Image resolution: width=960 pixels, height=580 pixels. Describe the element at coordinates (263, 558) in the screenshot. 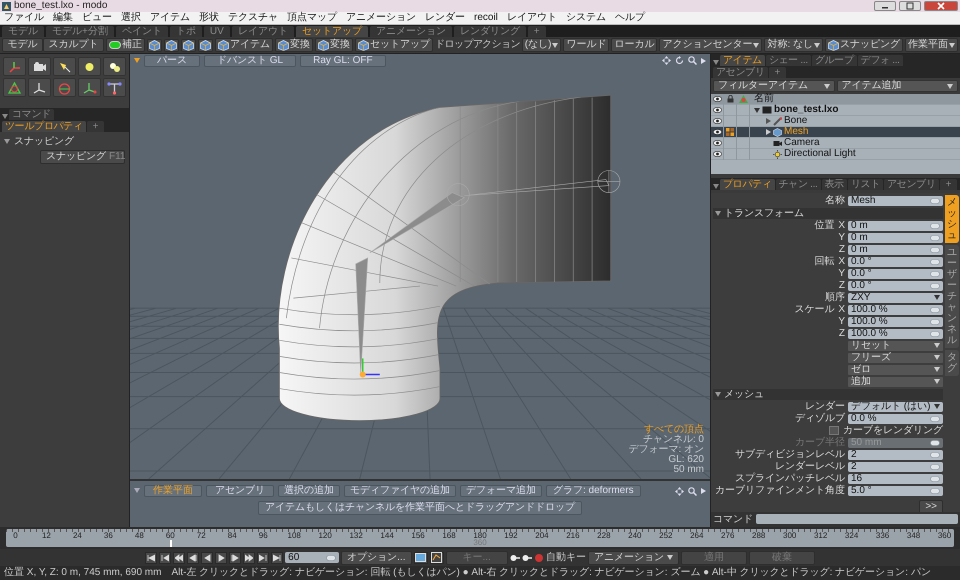

I see `next-key-button` at that location.